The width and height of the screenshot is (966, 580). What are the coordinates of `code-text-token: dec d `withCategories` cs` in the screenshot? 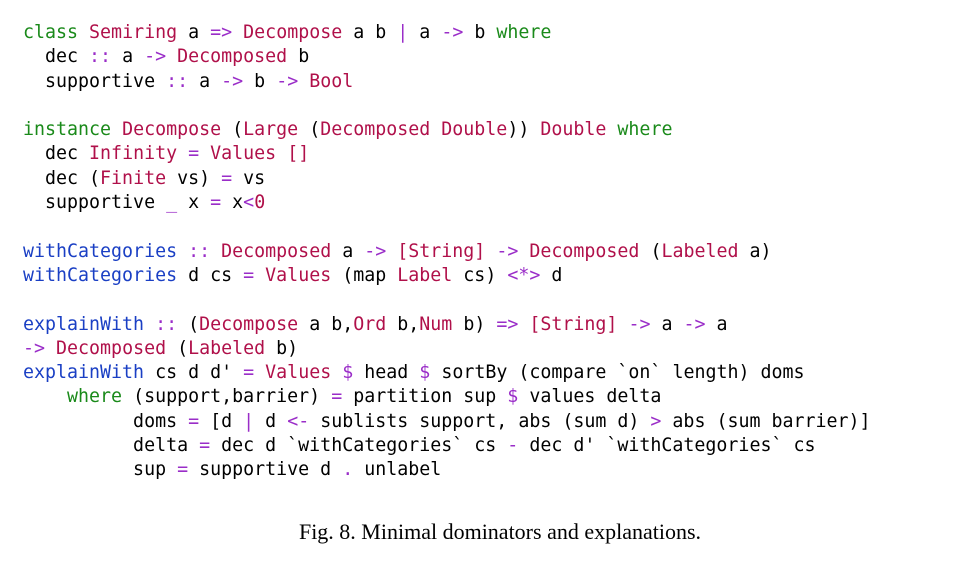 It's located at (359, 446).